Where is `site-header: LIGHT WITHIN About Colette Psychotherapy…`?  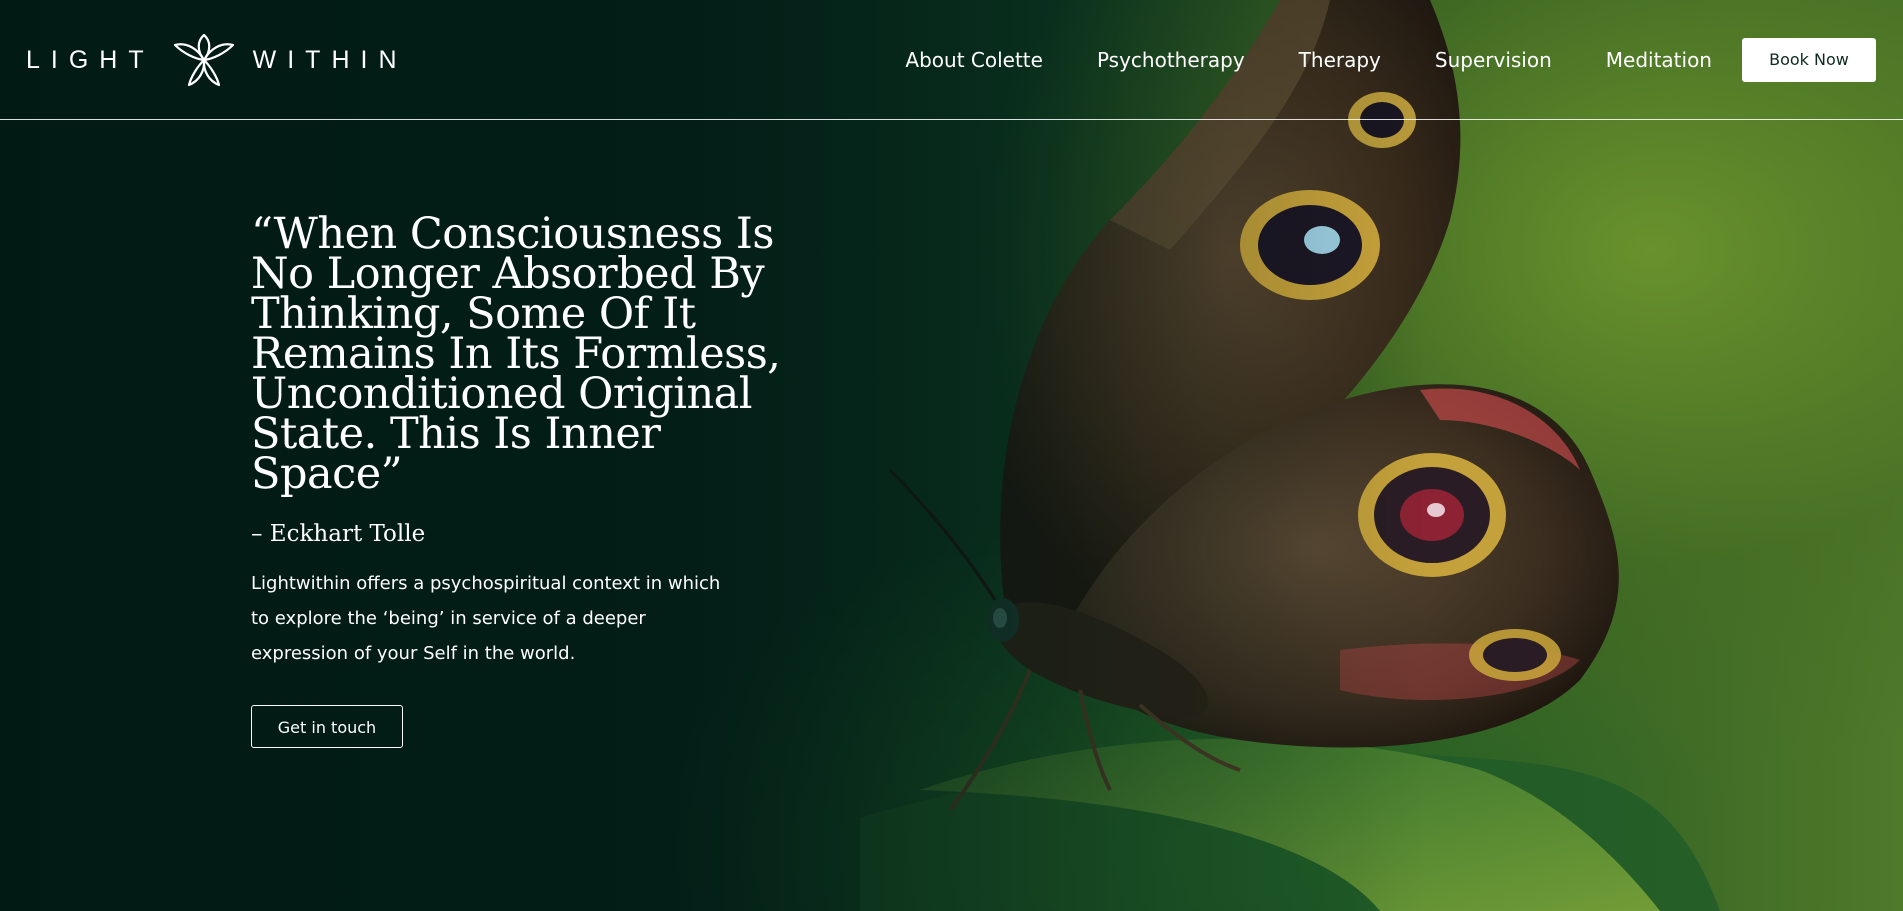 site-header: LIGHT WITHIN About Colette Psychotherapy… is located at coordinates (951, 60).